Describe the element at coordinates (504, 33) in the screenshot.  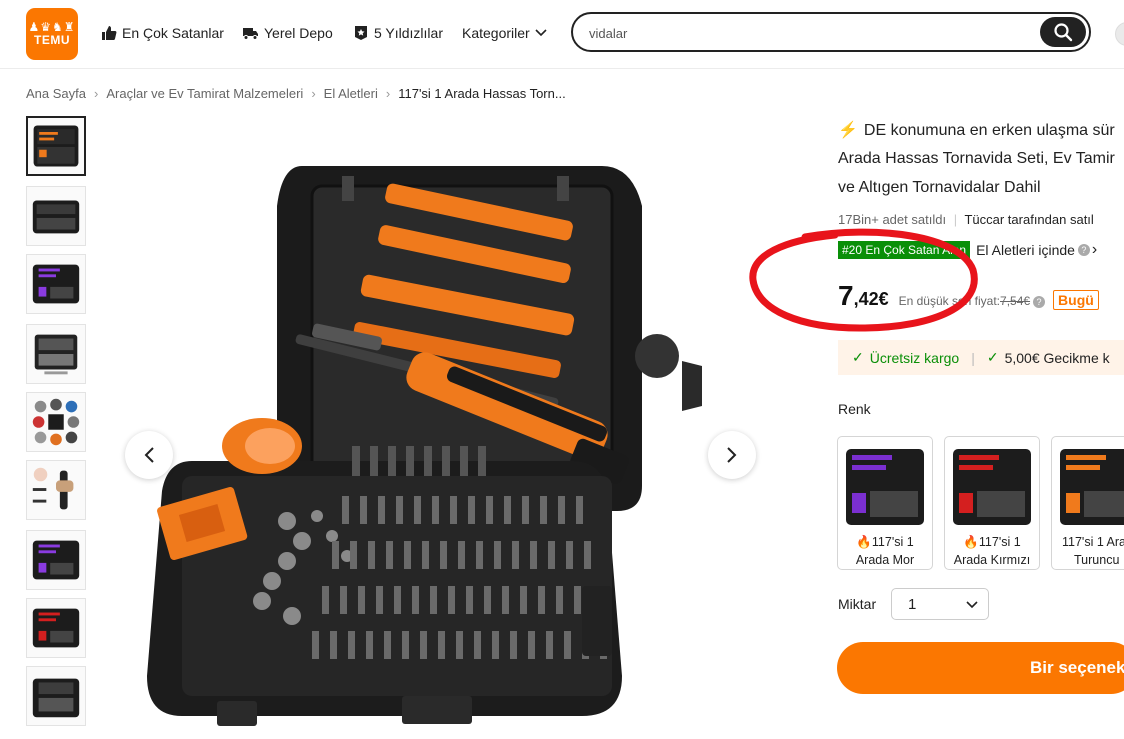
I see `nav-categories: Kategoriler` at that location.